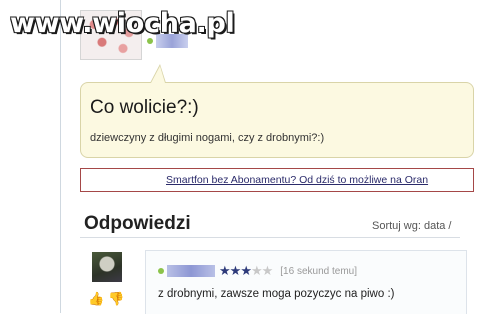 The height and width of the screenshot is (314, 480). Describe the element at coordinates (144, 107) in the screenshot. I see `question-title: Co wolicie?:)` at that location.